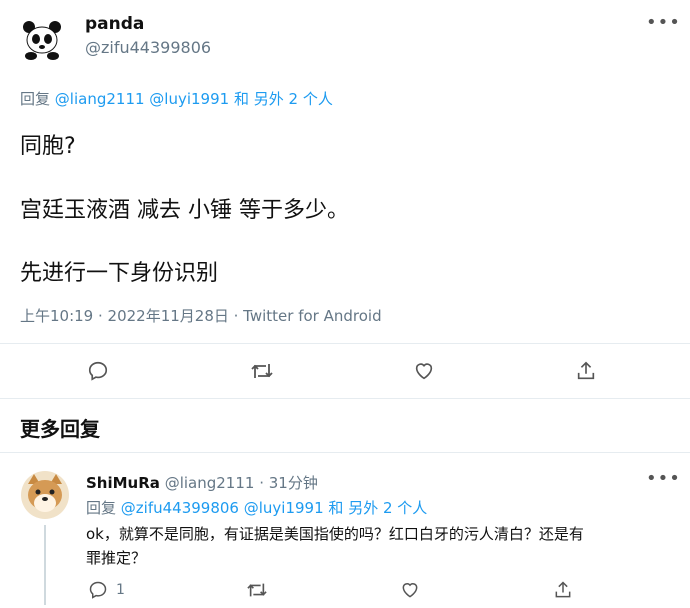 This screenshot has height=608, width=690. What do you see at coordinates (335, 534) in the screenshot?
I see `reply-text-line-1: ok，就算不是同胞，有证据是美国指使的吗？红口白牙的污人清白？还是有` at bounding box center [335, 534].